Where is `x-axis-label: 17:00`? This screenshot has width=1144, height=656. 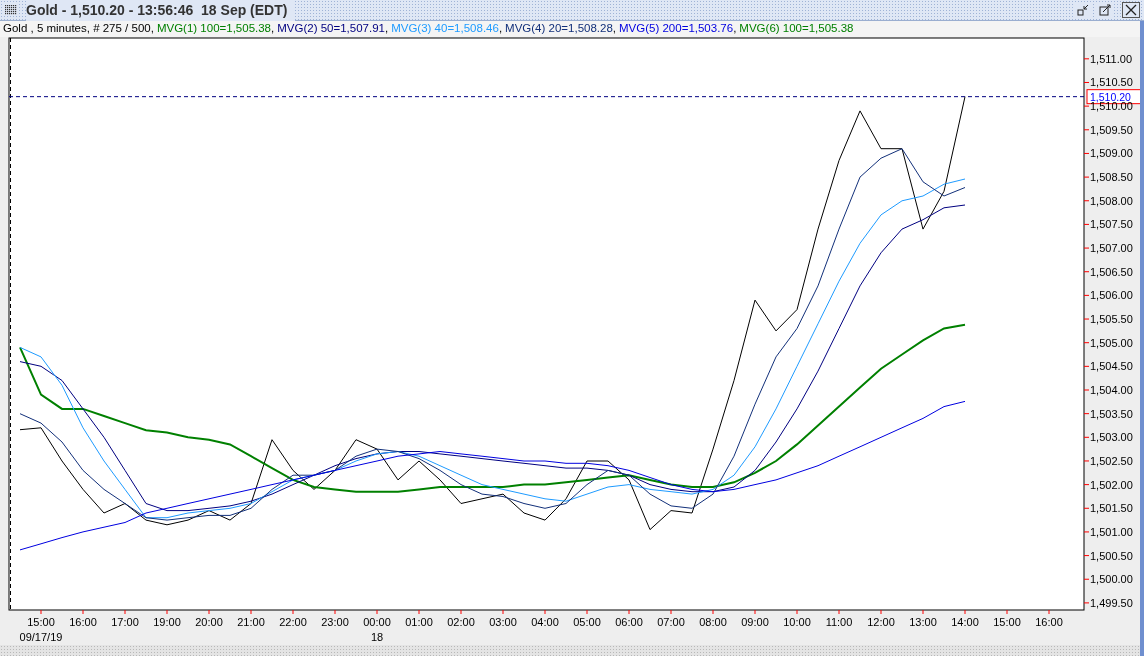 x-axis-label: 17:00 is located at coordinates (125, 622).